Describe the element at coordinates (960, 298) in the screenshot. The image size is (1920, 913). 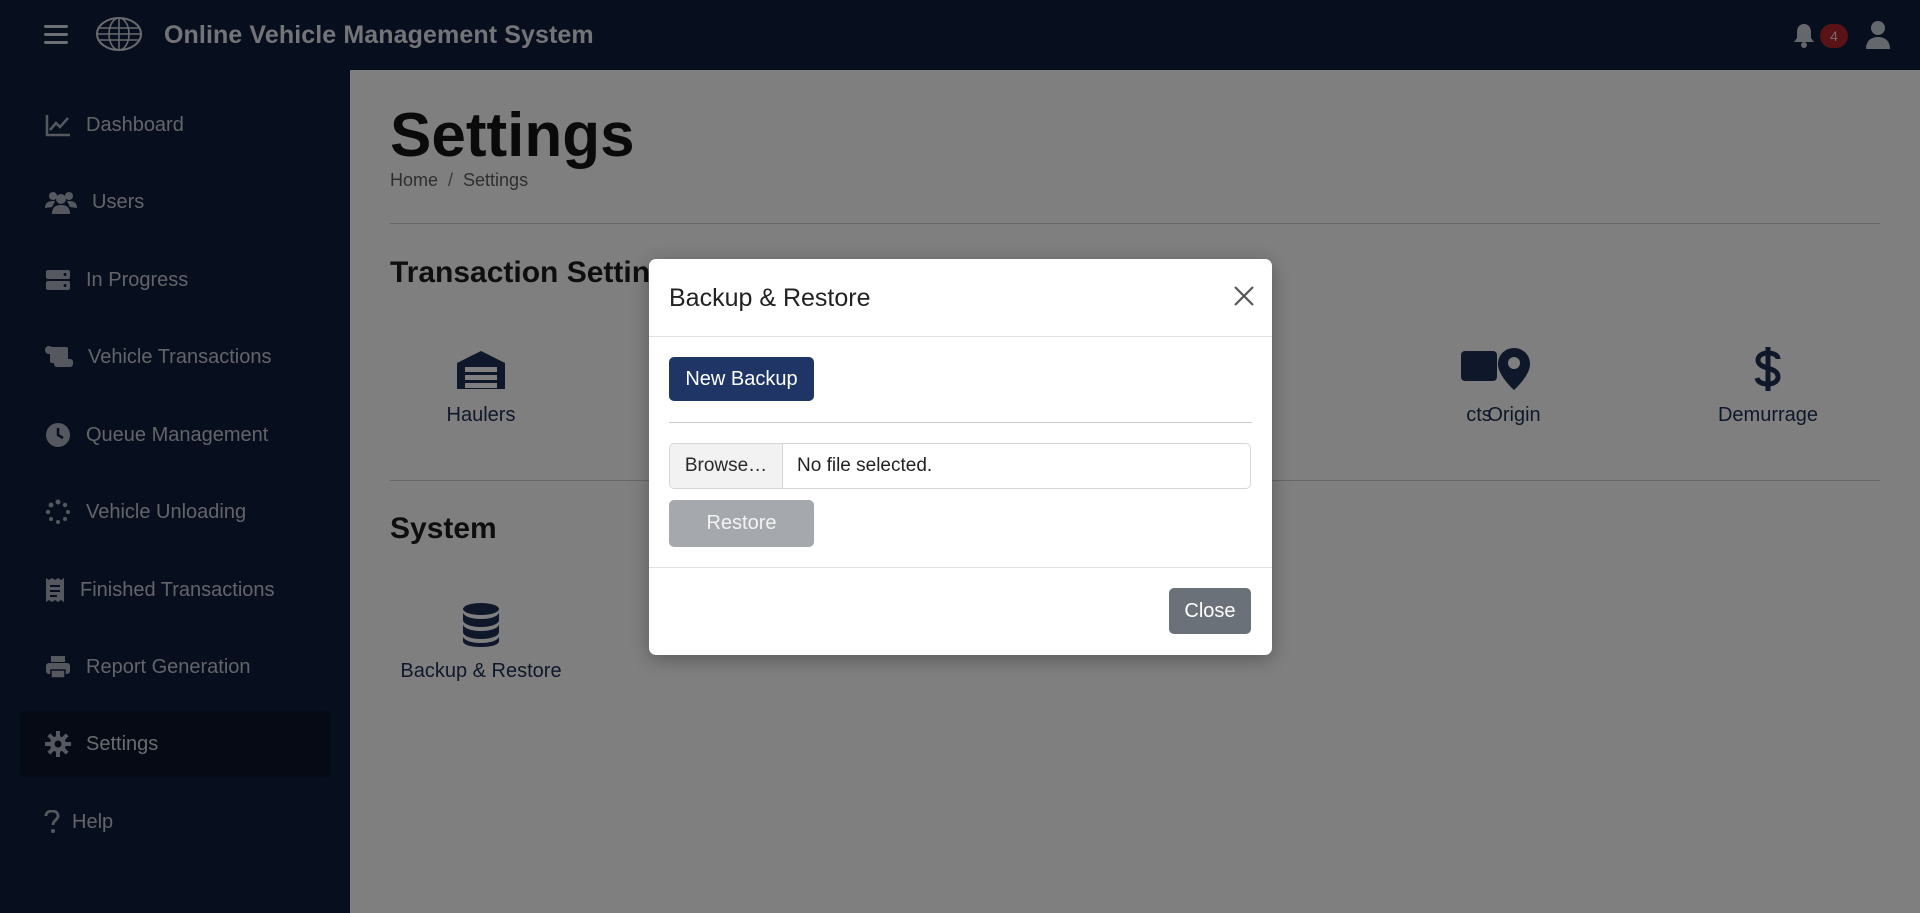
I see `modal-header: Backup & Restore` at that location.